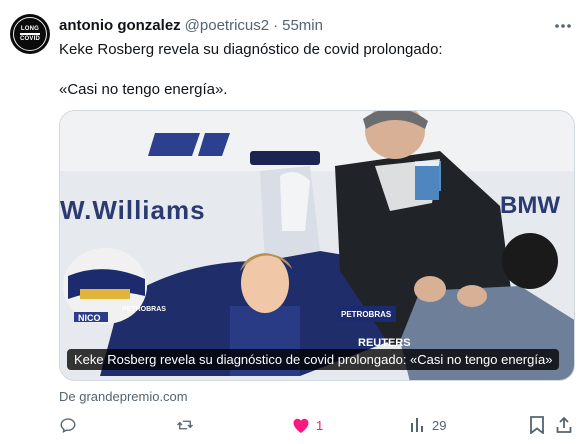  What do you see at coordinates (30, 29) in the screenshot?
I see `avatar-logo-line1: LONG` at bounding box center [30, 29].